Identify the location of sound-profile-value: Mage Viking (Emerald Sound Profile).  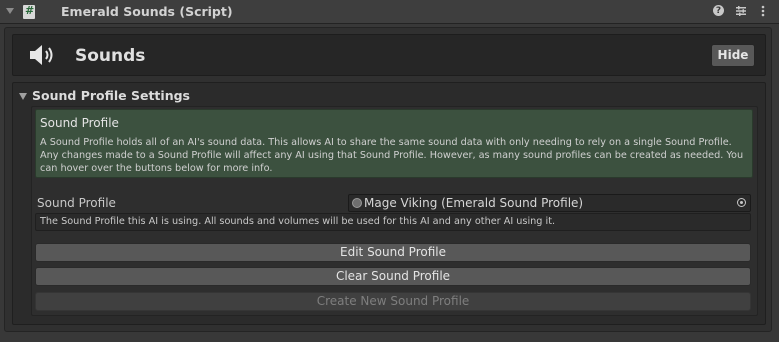
(474, 203).